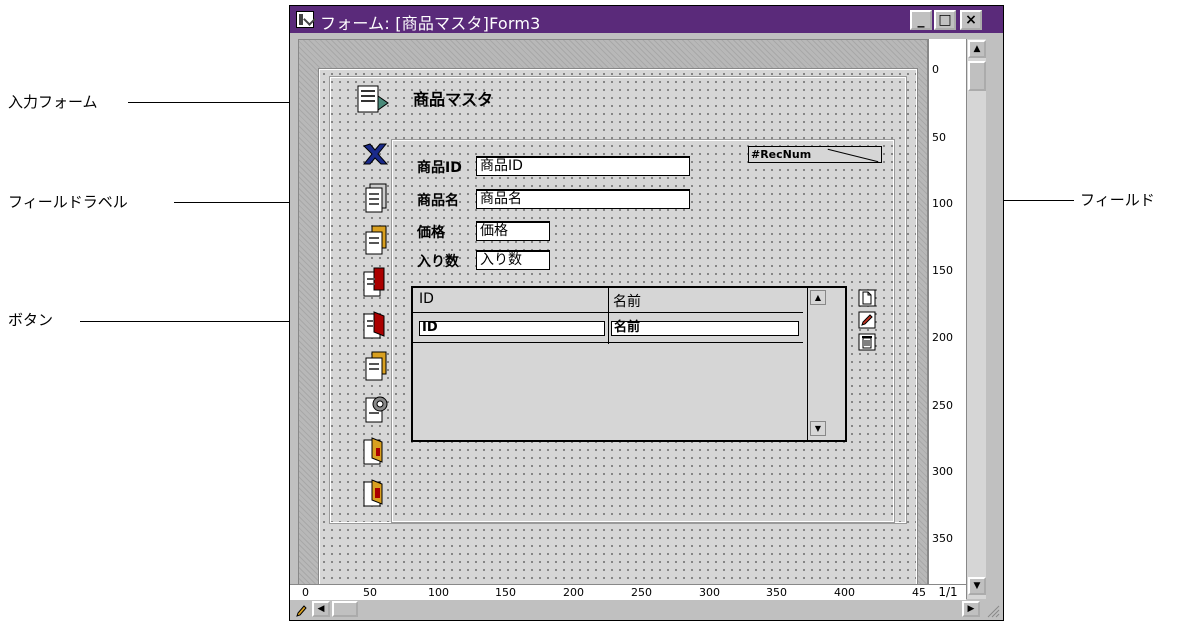 Image resolution: width=1188 pixels, height=625 pixels. I want to click on prev-record-icon, so click(376, 240).